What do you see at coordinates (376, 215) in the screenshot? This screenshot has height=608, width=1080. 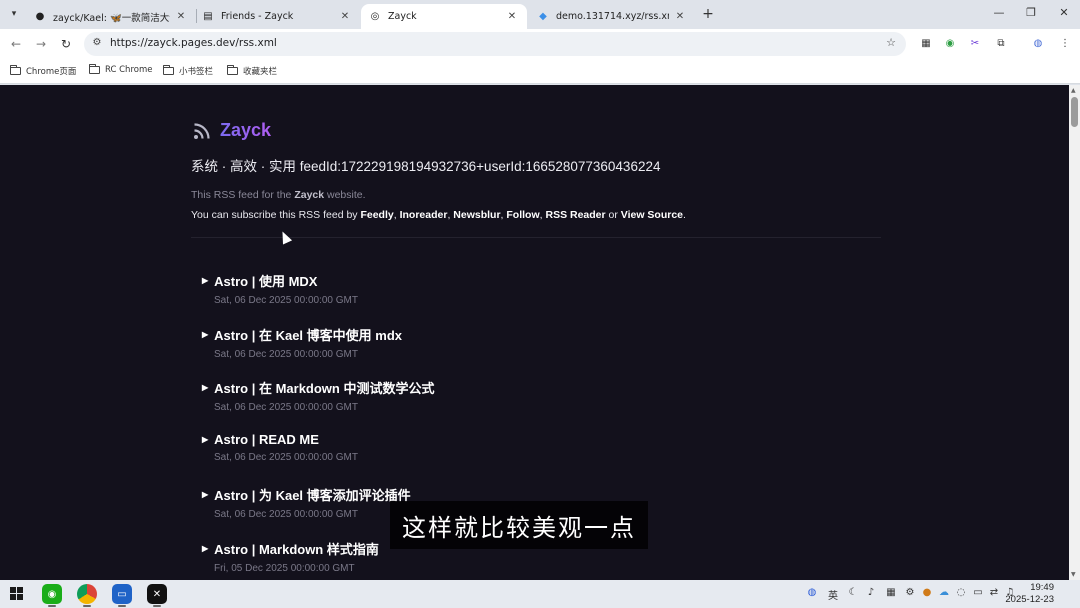 I see `link-feedly: Feedly` at bounding box center [376, 215].